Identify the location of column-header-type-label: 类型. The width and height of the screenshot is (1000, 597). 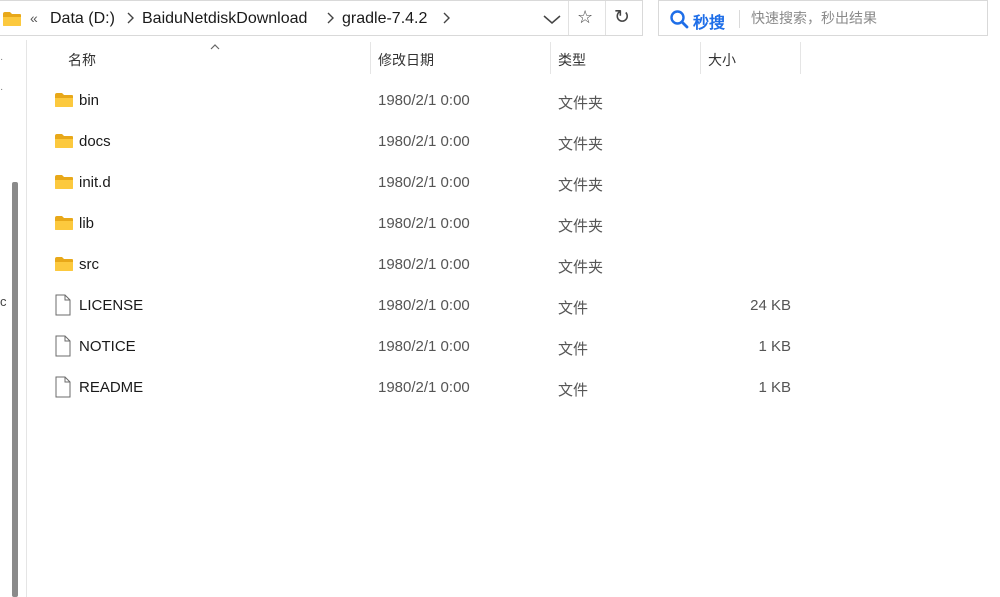
(572, 60).